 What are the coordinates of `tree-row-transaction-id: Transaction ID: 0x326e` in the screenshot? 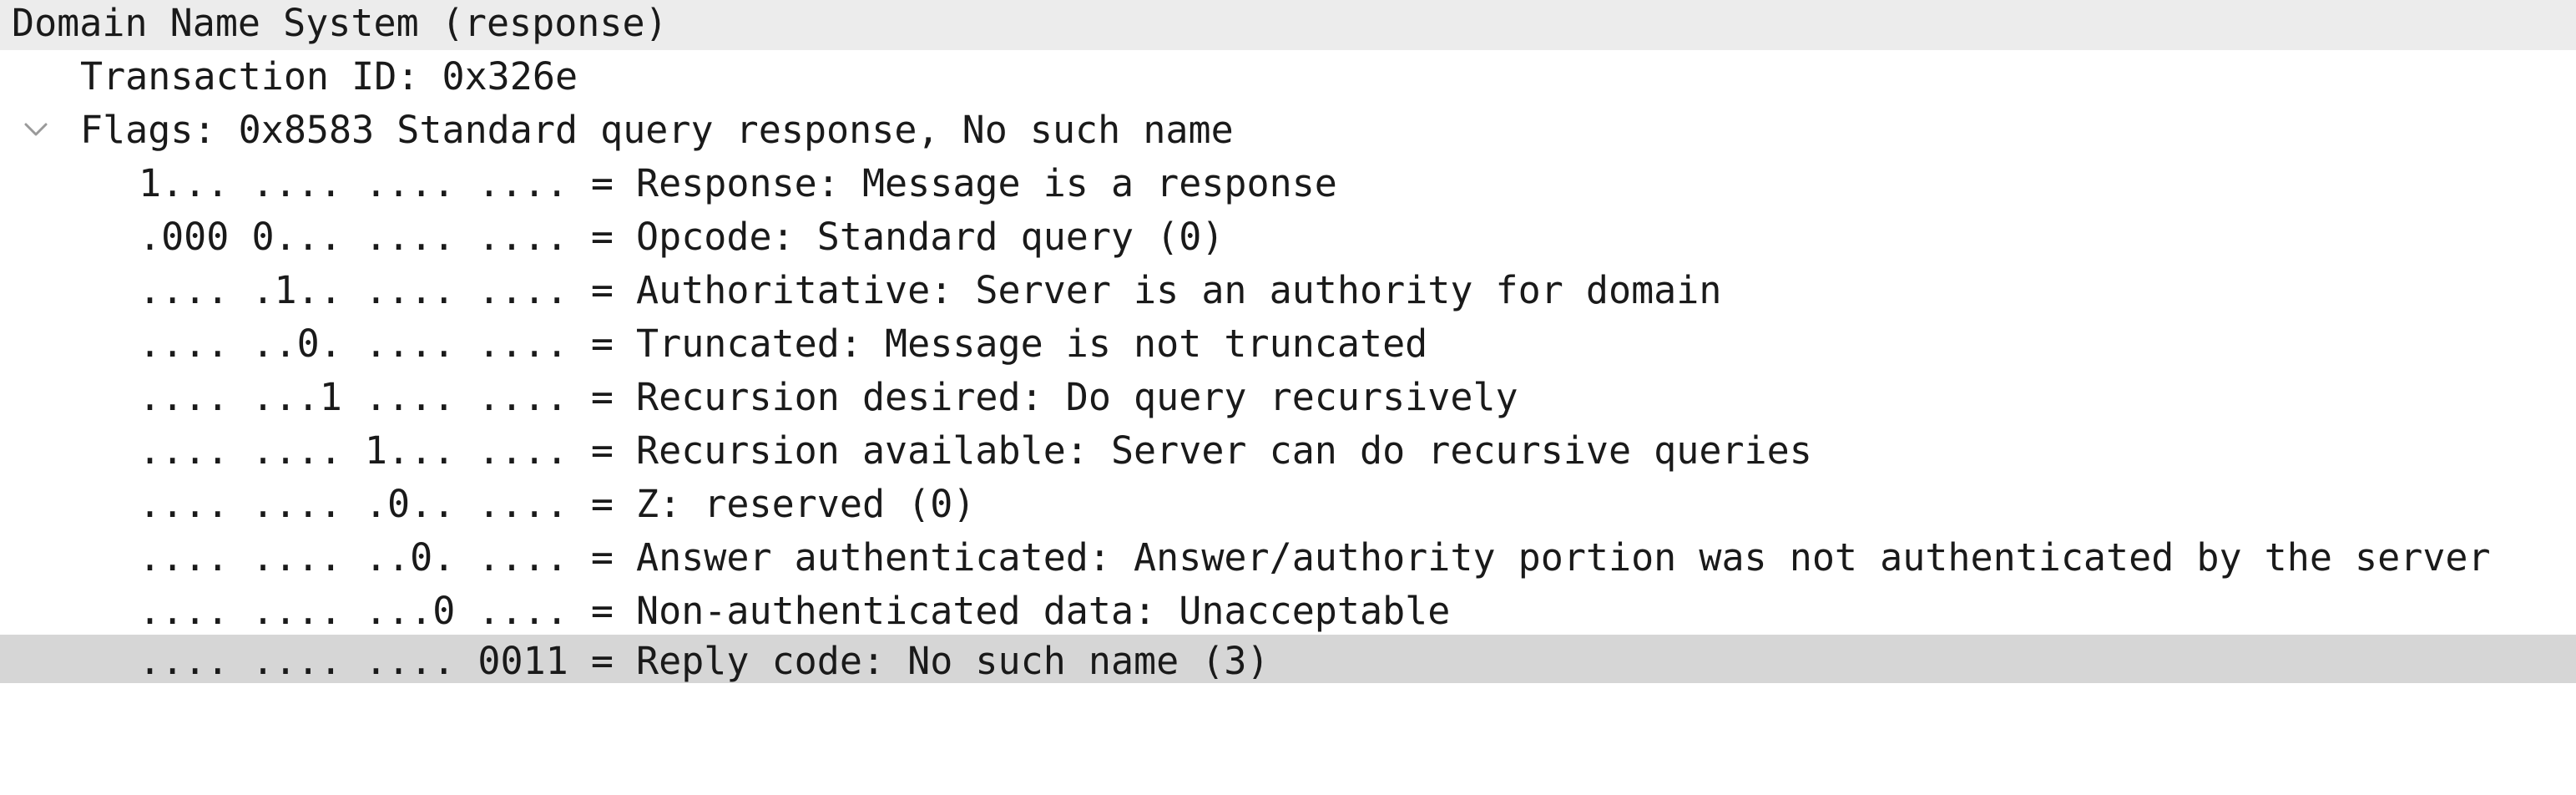 It's located at (1288, 77).